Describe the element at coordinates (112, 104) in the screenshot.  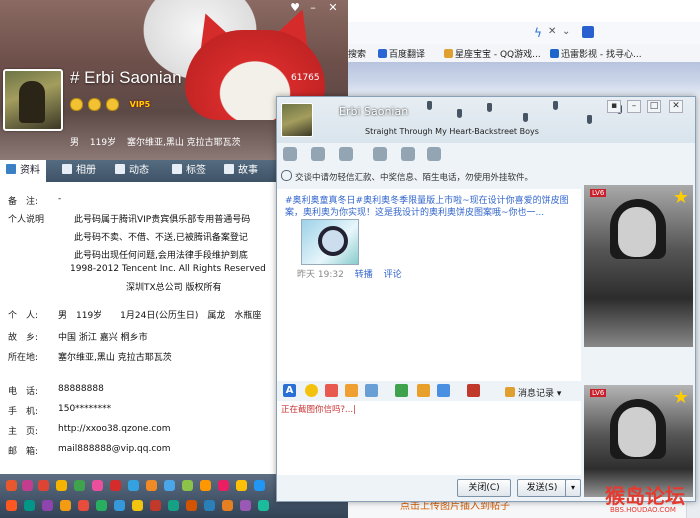
I see `sun-level-icon` at that location.